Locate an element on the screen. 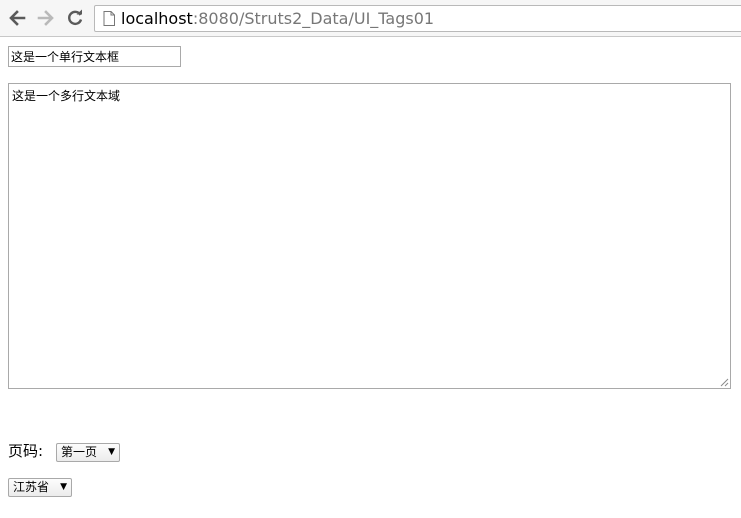 The image size is (741, 518). url-host: localhost is located at coordinates (157, 18).